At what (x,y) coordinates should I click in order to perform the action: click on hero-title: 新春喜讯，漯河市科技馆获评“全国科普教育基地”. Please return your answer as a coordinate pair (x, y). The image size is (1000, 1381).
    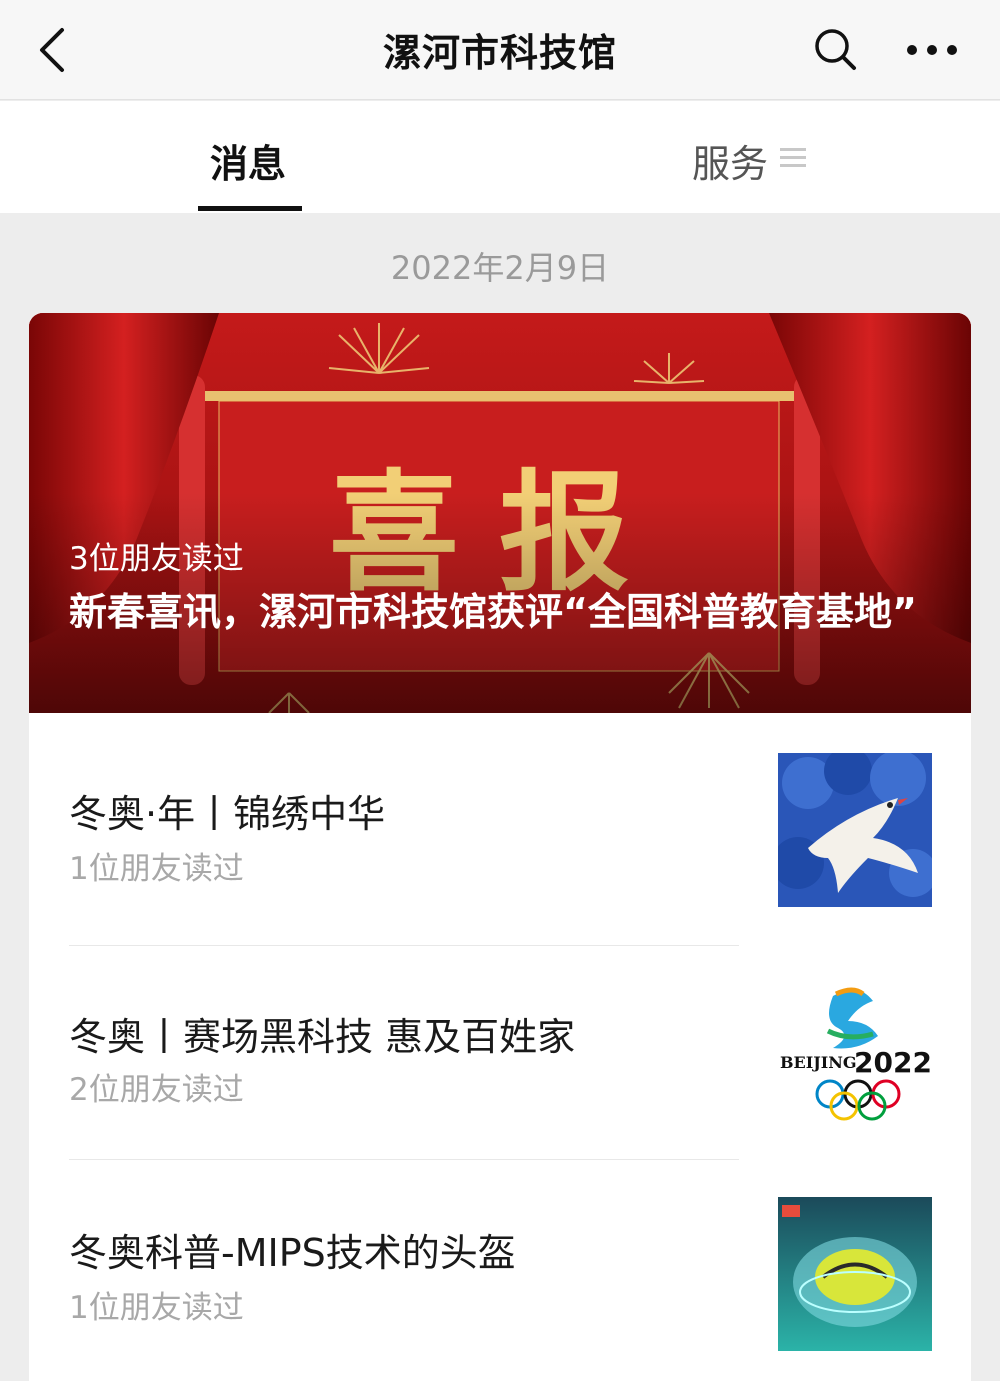
    Looking at the image, I should click on (493, 612).